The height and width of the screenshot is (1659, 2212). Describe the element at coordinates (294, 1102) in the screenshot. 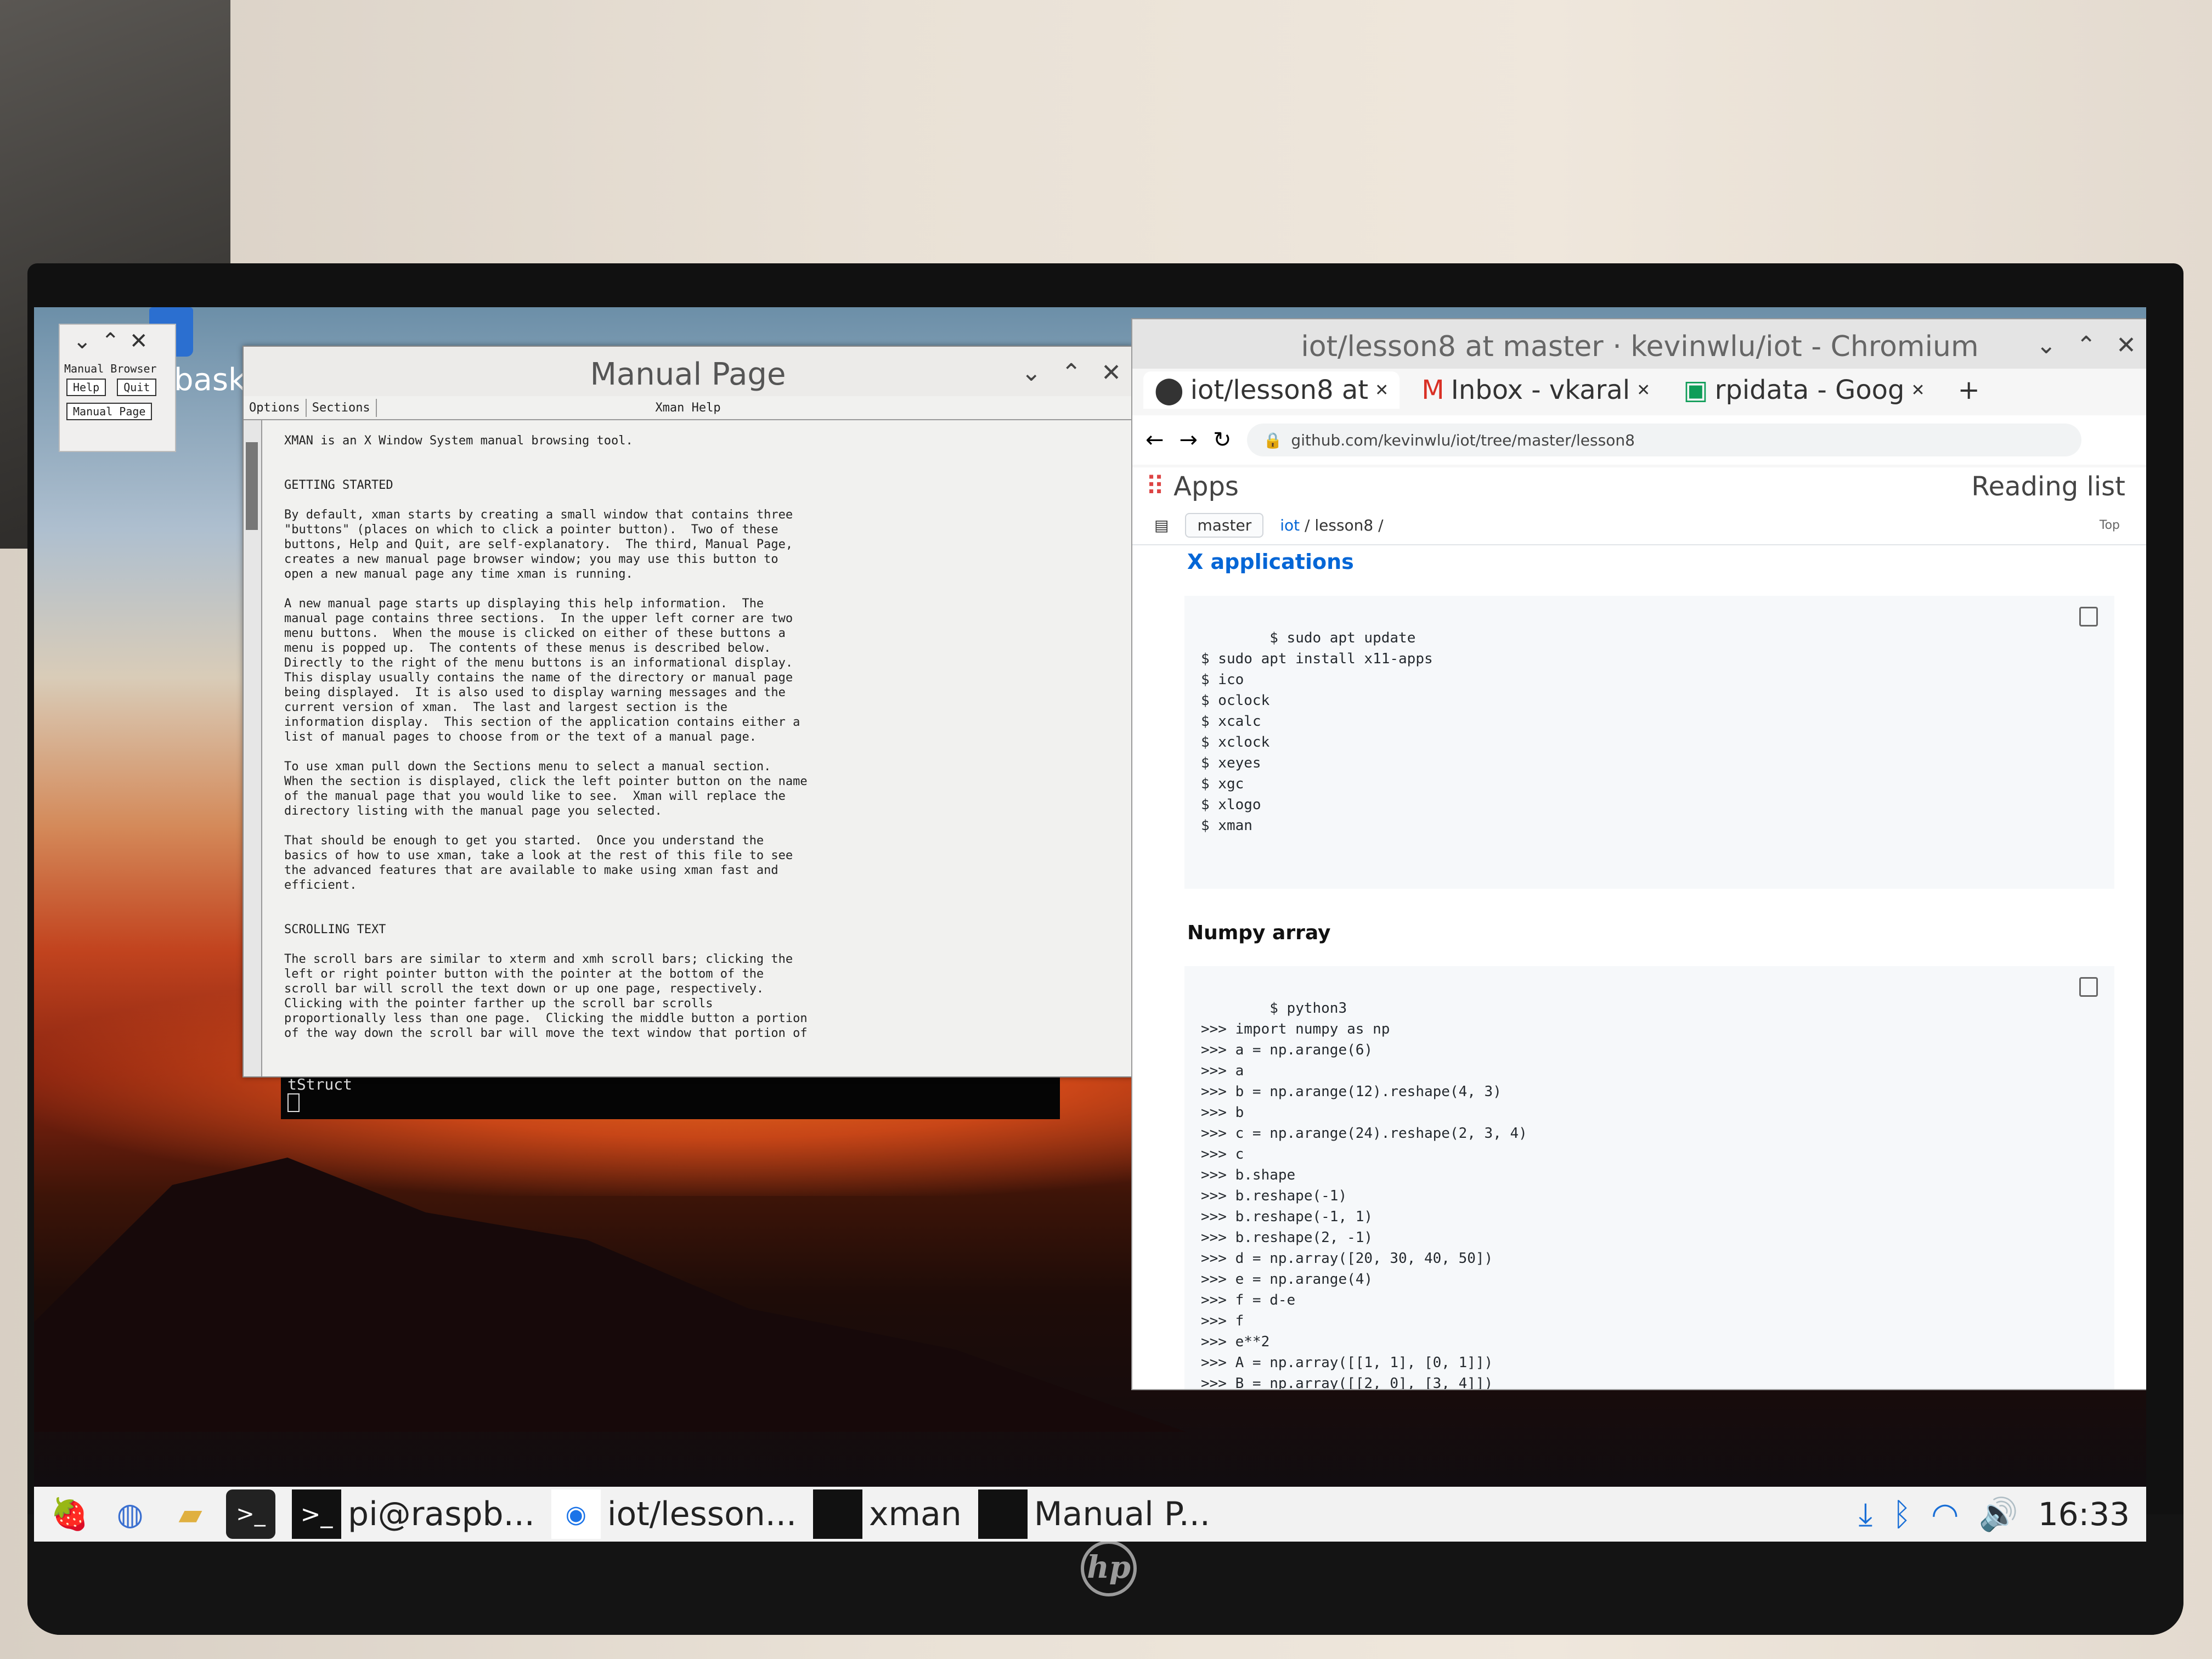

I see `terminal-cursor` at that location.